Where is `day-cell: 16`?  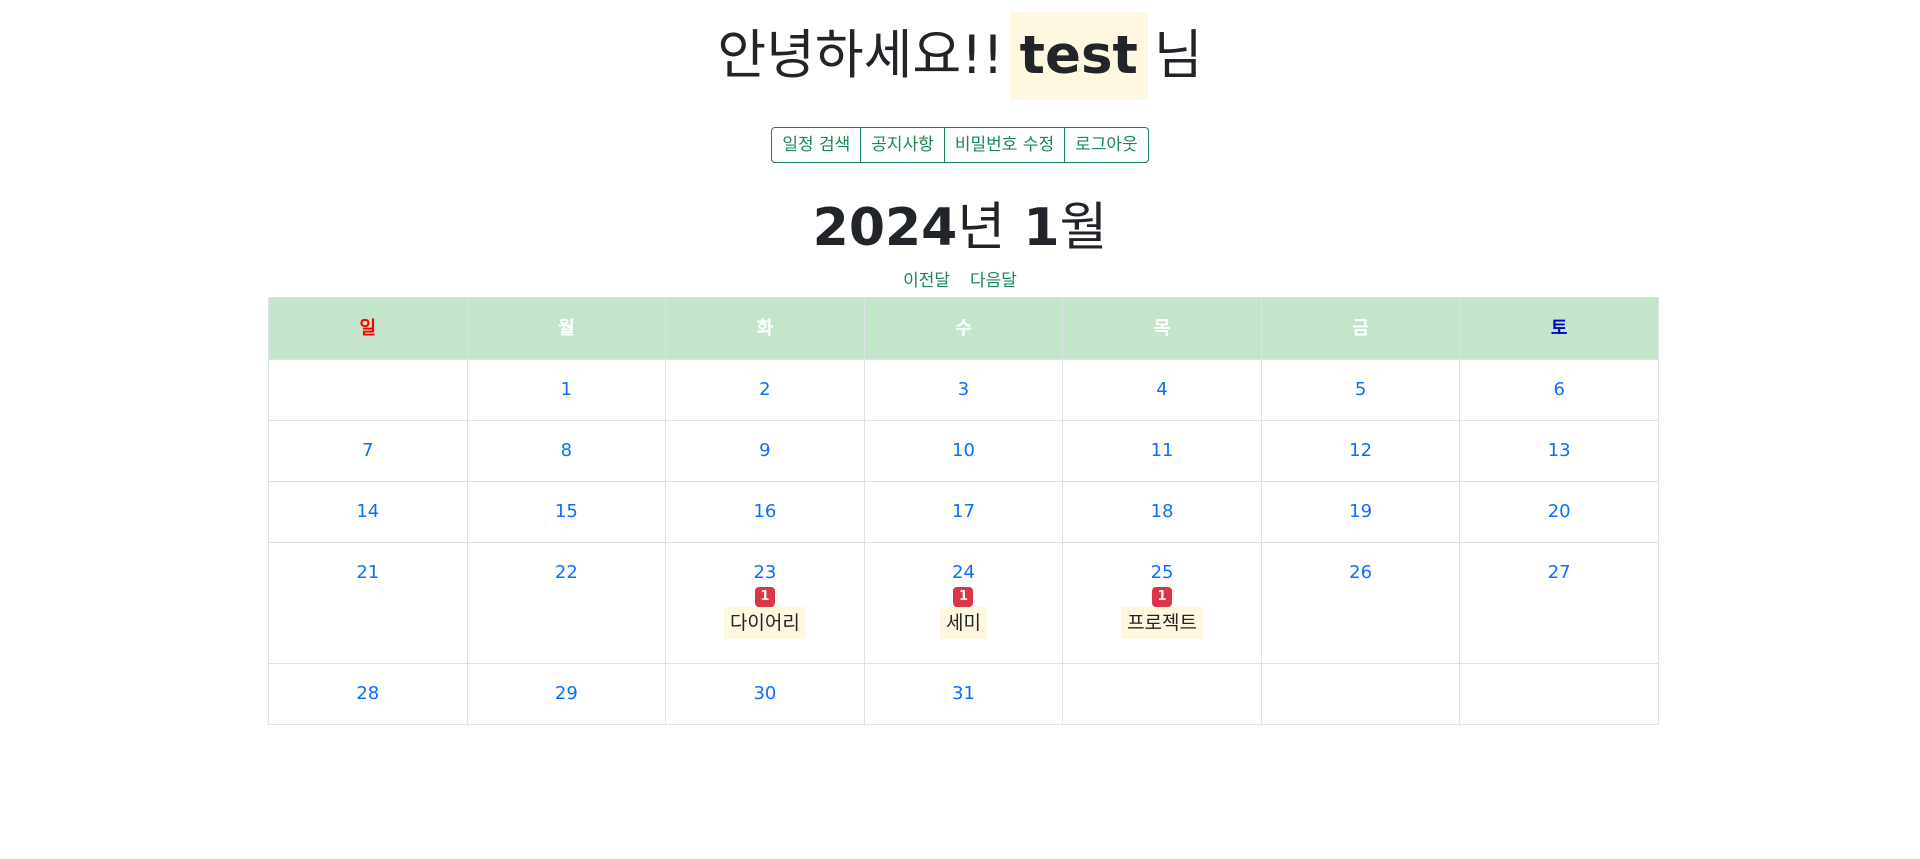 day-cell: 16 is located at coordinates (765, 512).